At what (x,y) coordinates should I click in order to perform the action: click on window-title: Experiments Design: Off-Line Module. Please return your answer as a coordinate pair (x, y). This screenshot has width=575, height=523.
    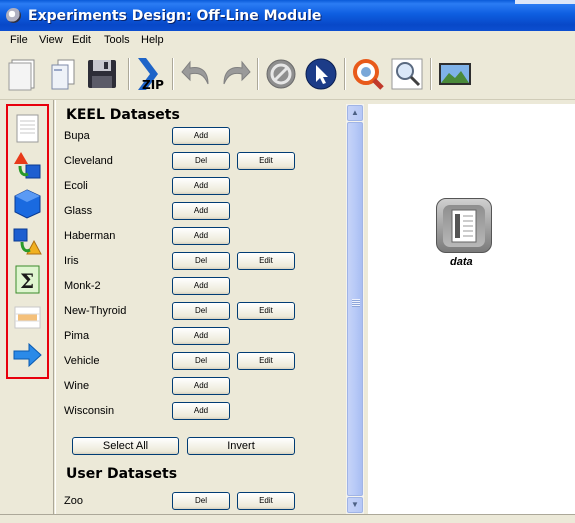
    Looking at the image, I should click on (175, 16).